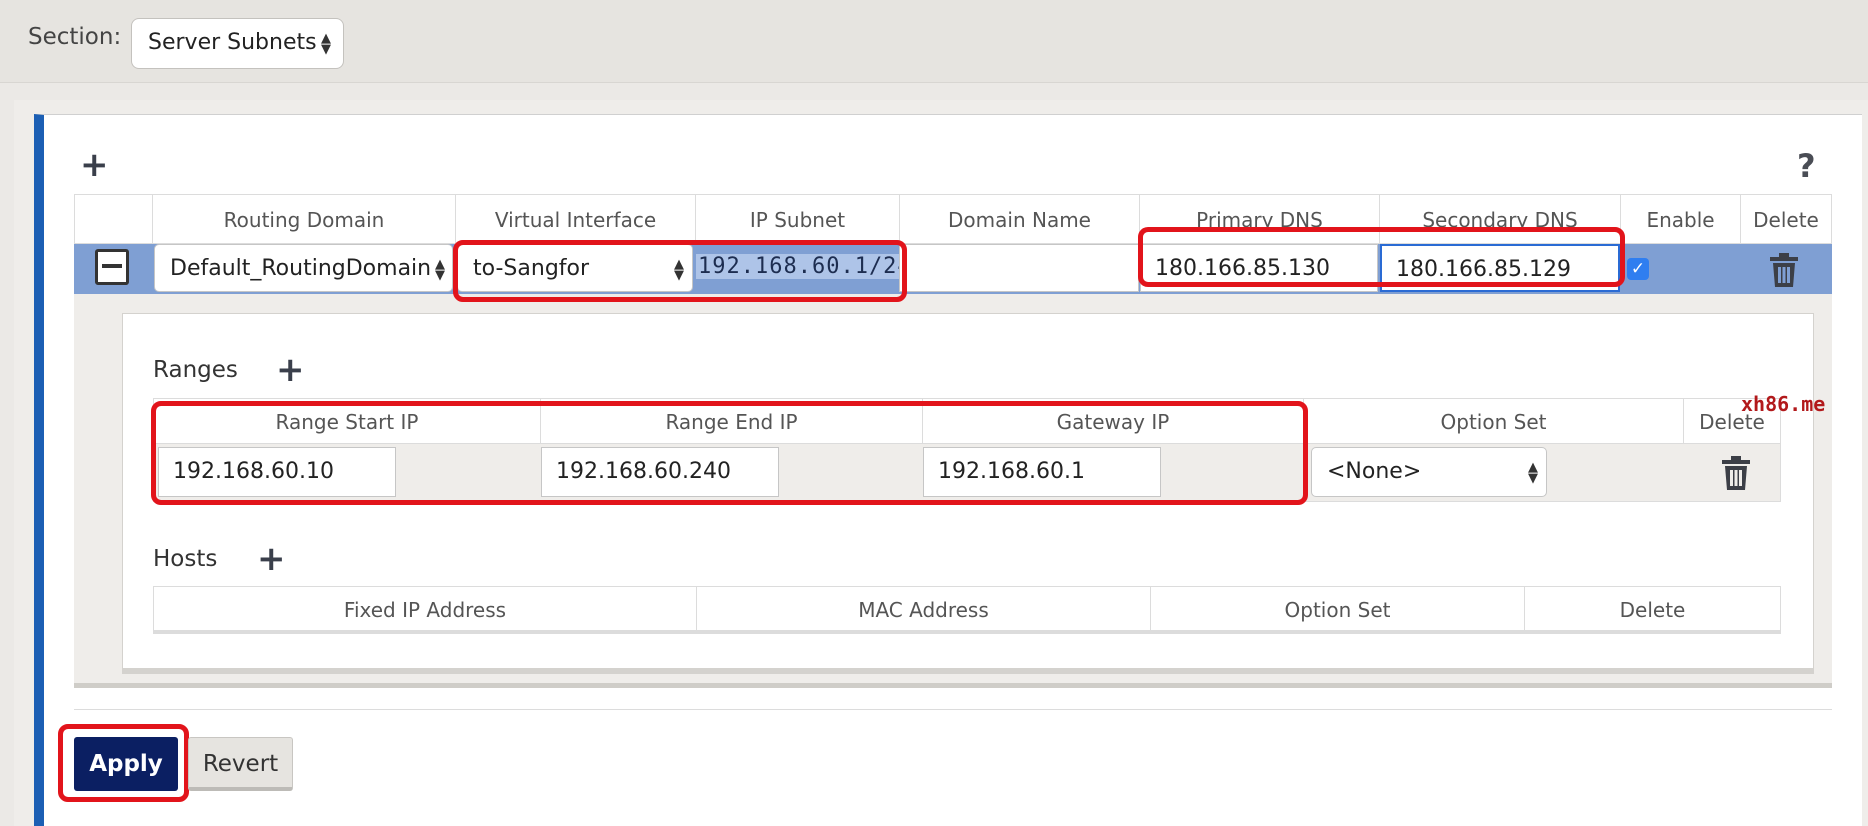  Describe the element at coordinates (425, 609) in the screenshot. I see `header-fixed-ip: Fixed IP Address` at that location.